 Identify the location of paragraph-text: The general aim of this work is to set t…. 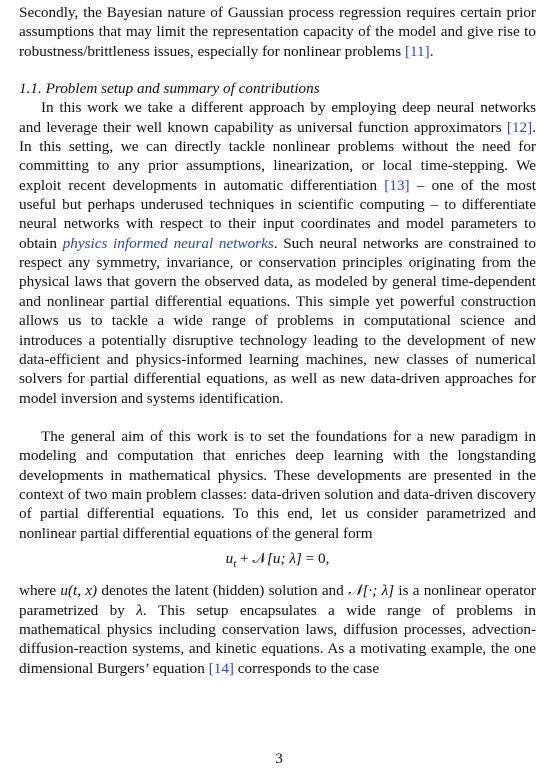
(277, 484).